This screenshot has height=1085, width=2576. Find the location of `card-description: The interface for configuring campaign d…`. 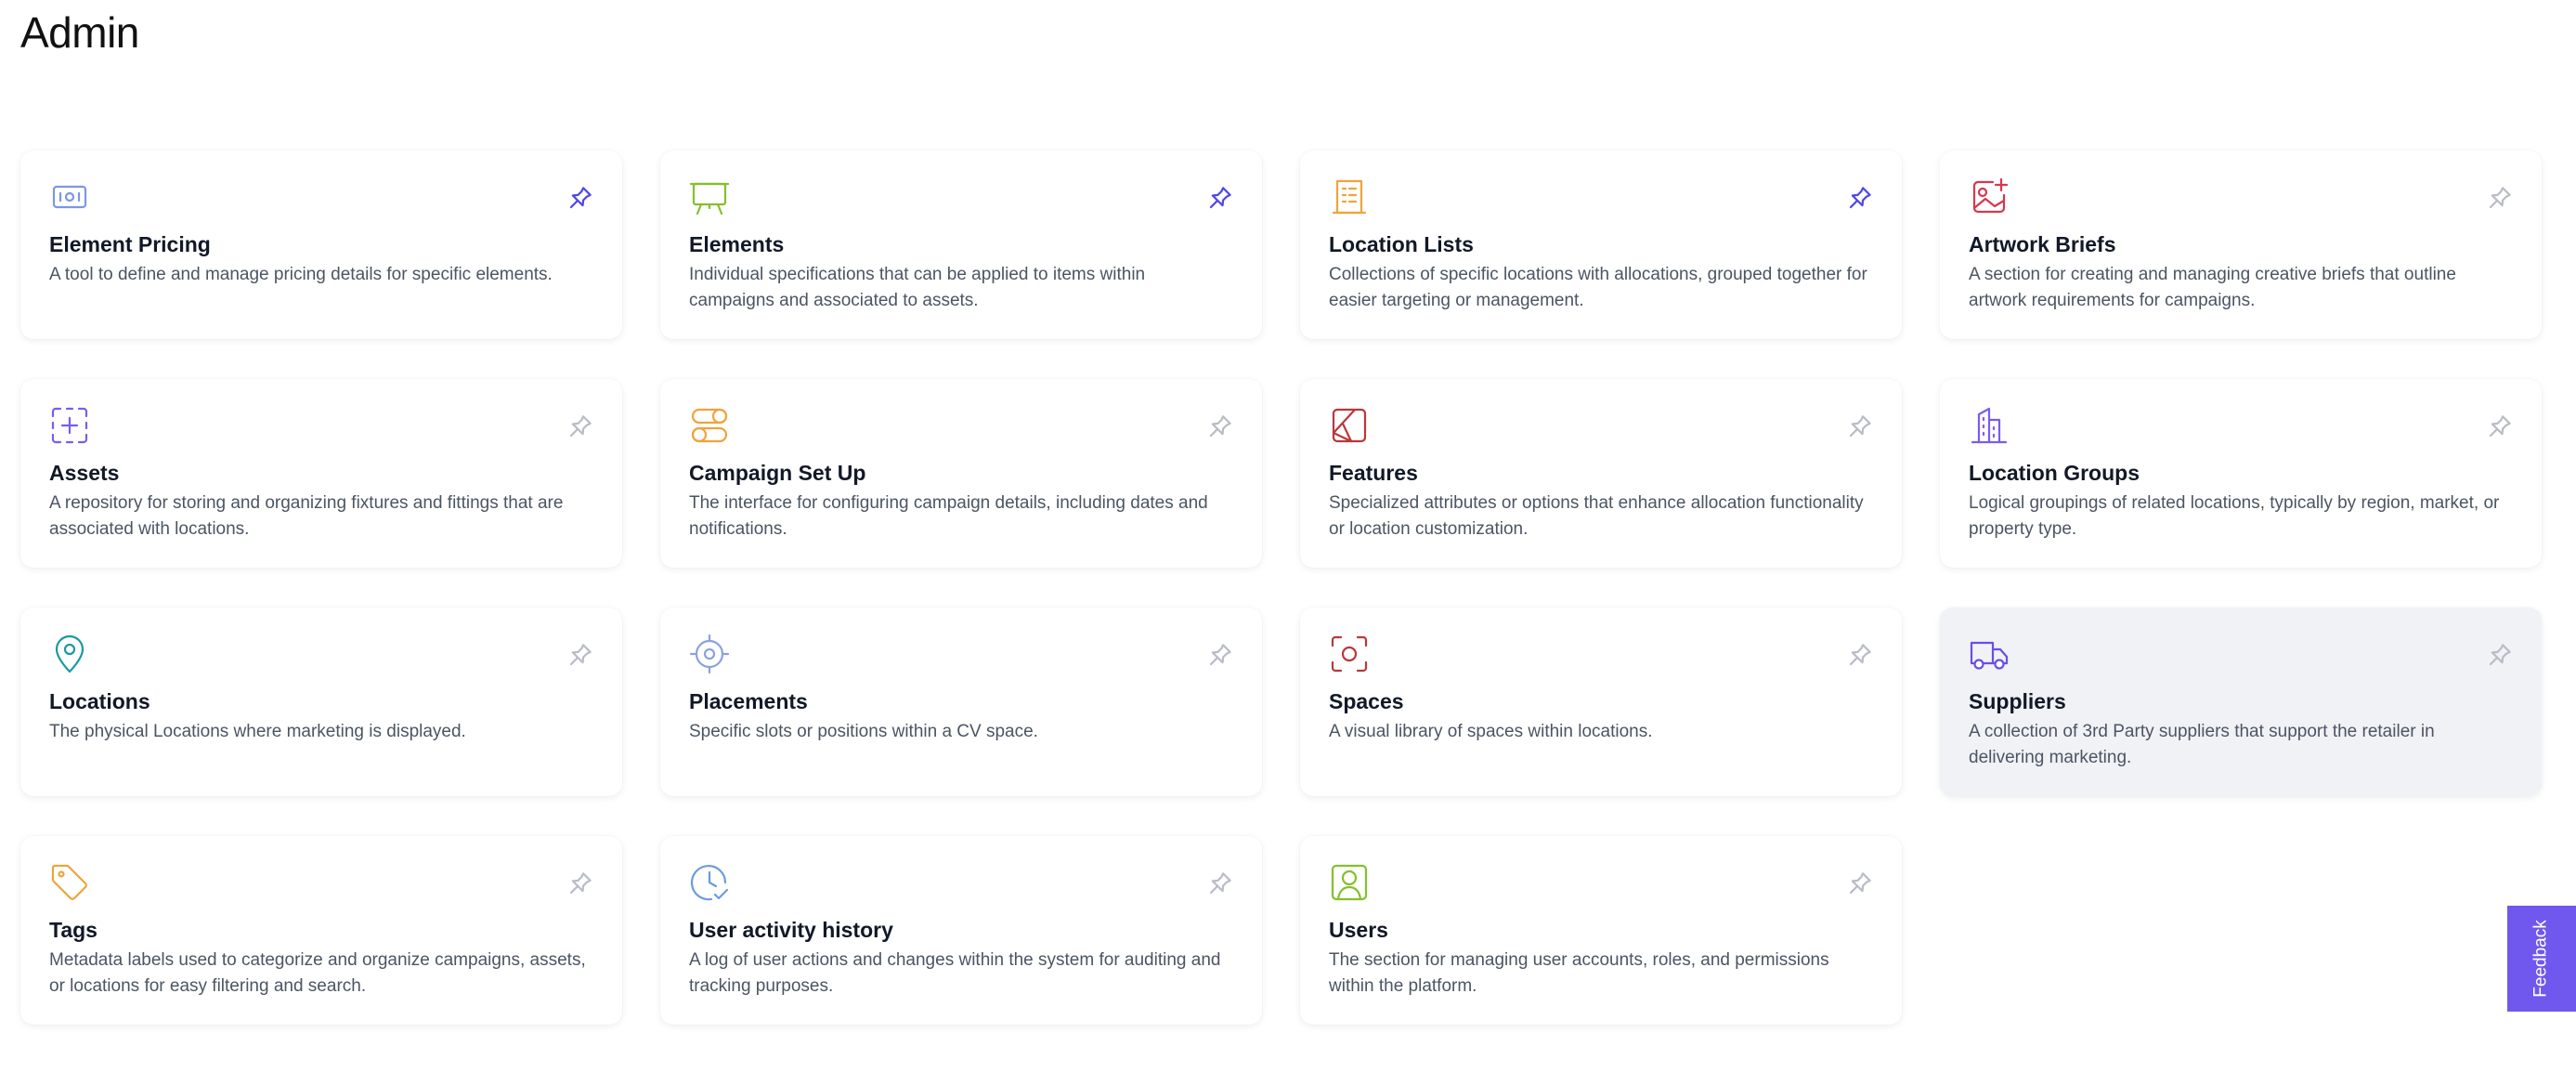

card-description: The interface for configuring campaign d… is located at coordinates (948, 516).